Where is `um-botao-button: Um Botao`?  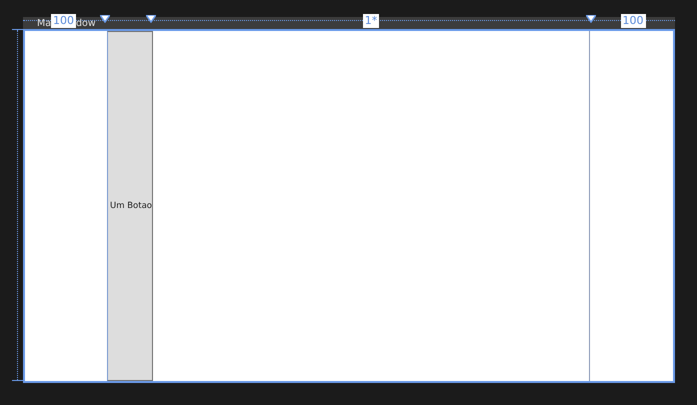 um-botao-button: Um Botao is located at coordinates (130, 206).